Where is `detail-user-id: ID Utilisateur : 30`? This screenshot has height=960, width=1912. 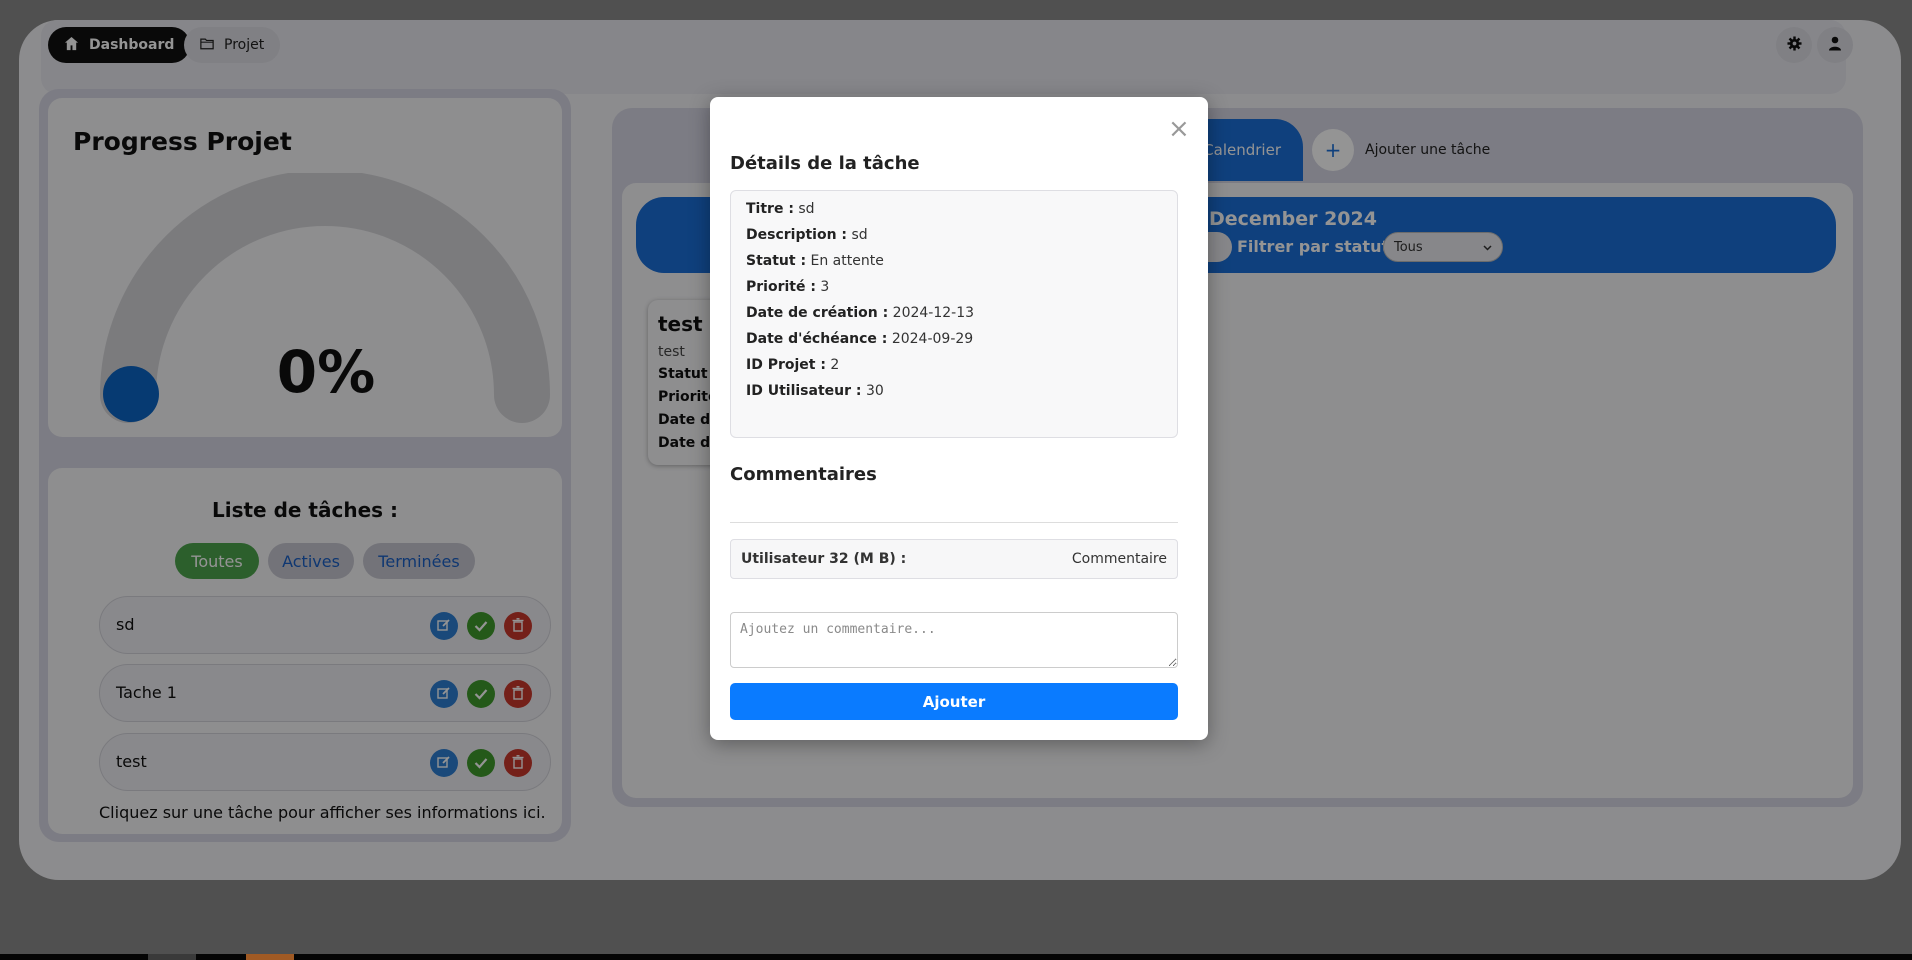 detail-user-id: ID Utilisateur : 30 is located at coordinates (815, 391).